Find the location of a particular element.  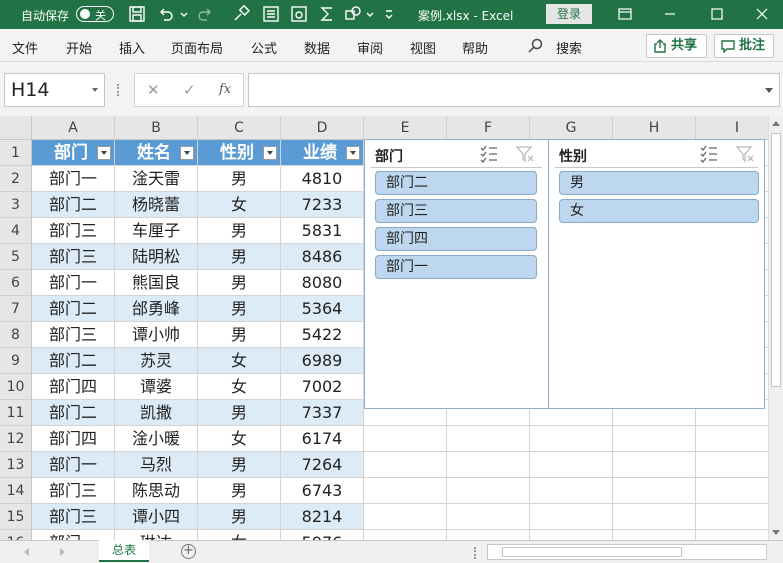

clear-filter-icon is located at coordinates (745, 154).